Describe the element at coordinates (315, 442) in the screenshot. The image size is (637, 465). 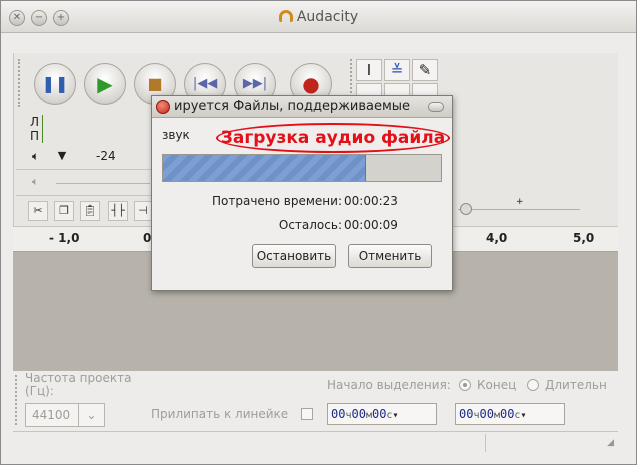
I see `status-bar: ◢` at that location.